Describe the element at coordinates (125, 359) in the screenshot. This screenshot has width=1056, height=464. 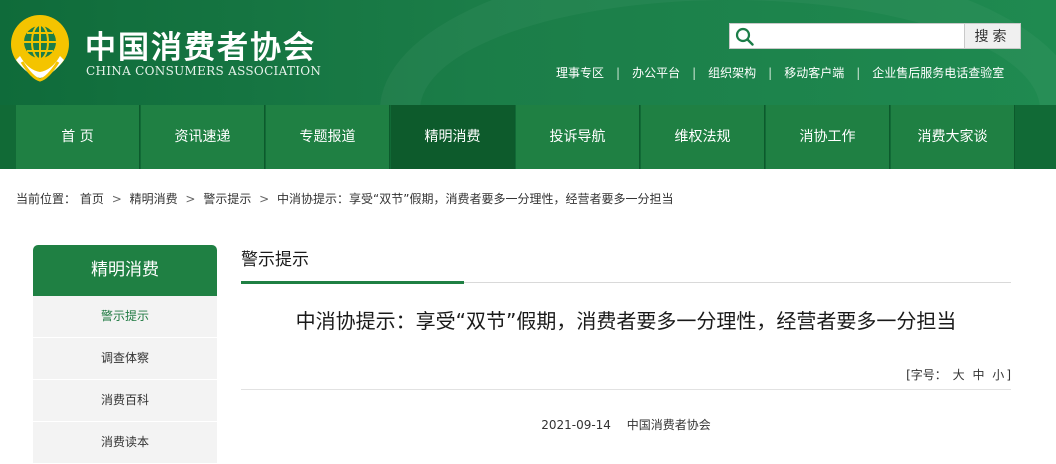
I see `sidebar-item-survey: 调查体察` at that location.